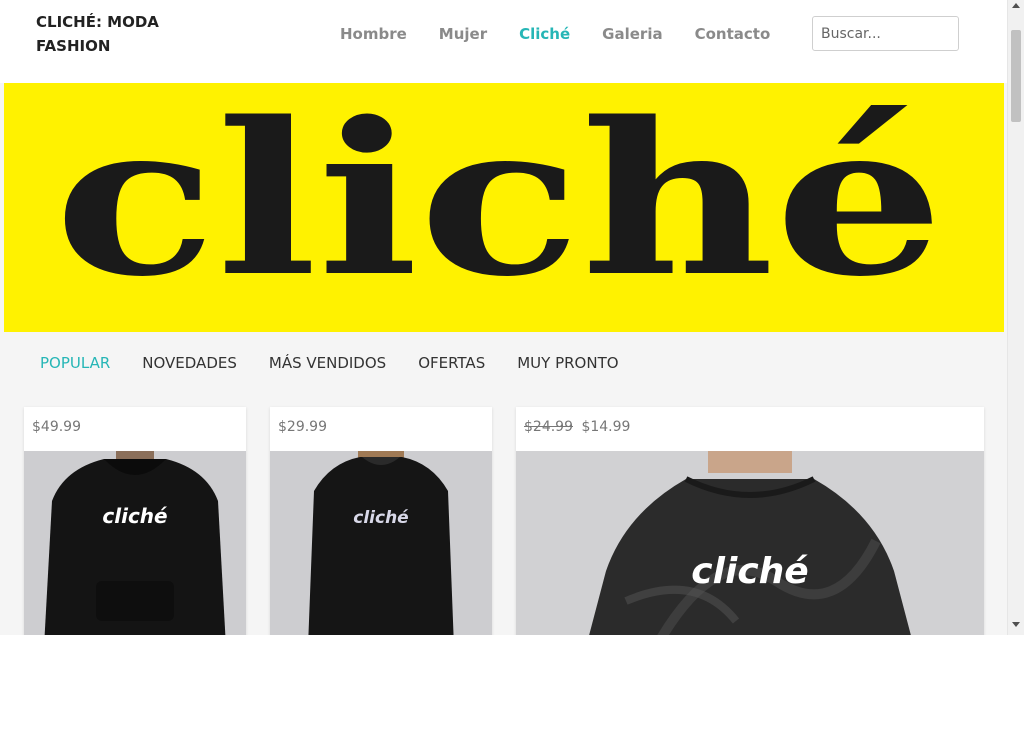  I want to click on product-price-row: $24.99 $14.99, so click(577, 427).